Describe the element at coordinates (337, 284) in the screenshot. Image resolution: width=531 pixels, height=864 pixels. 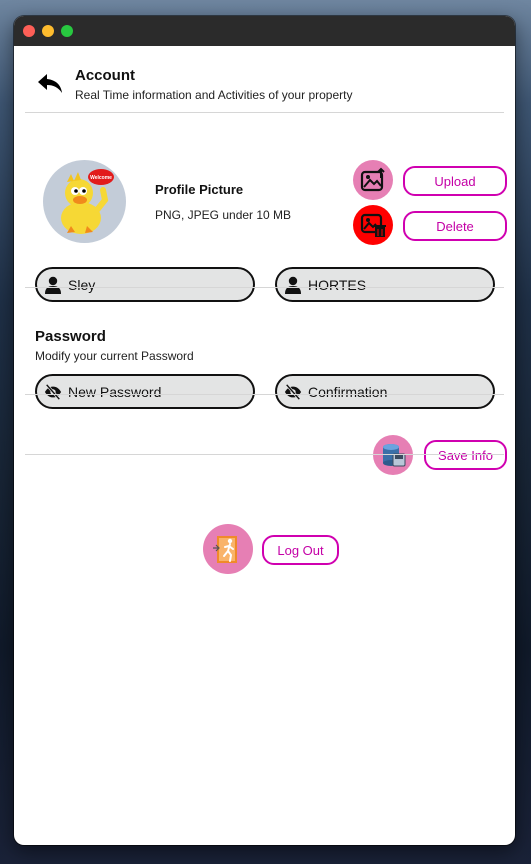
I see `last-name-value: HORTES` at that location.